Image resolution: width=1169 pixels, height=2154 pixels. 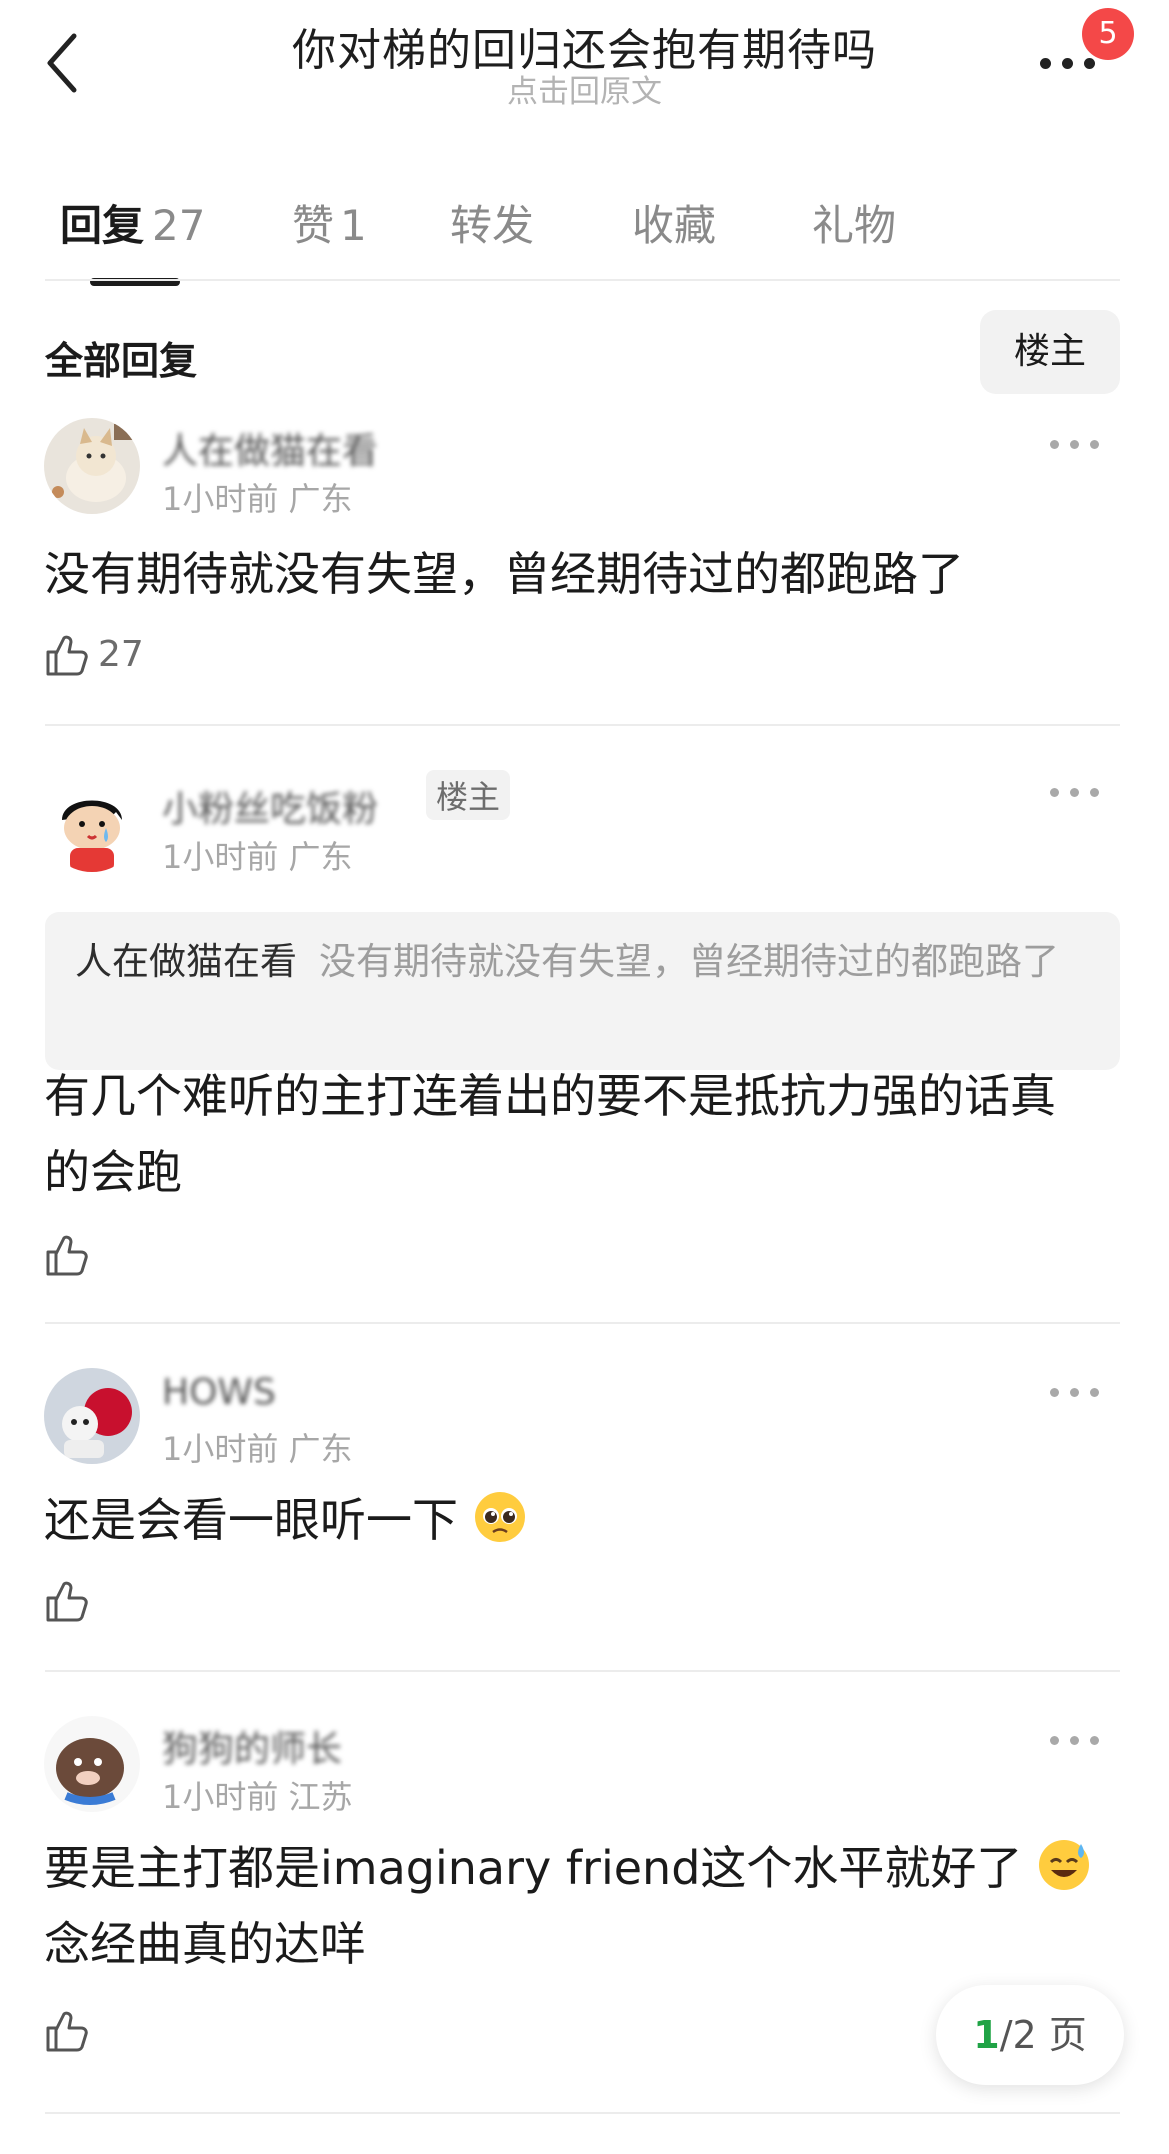 I want to click on username: 狗狗的师长, so click(x=252, y=1746).